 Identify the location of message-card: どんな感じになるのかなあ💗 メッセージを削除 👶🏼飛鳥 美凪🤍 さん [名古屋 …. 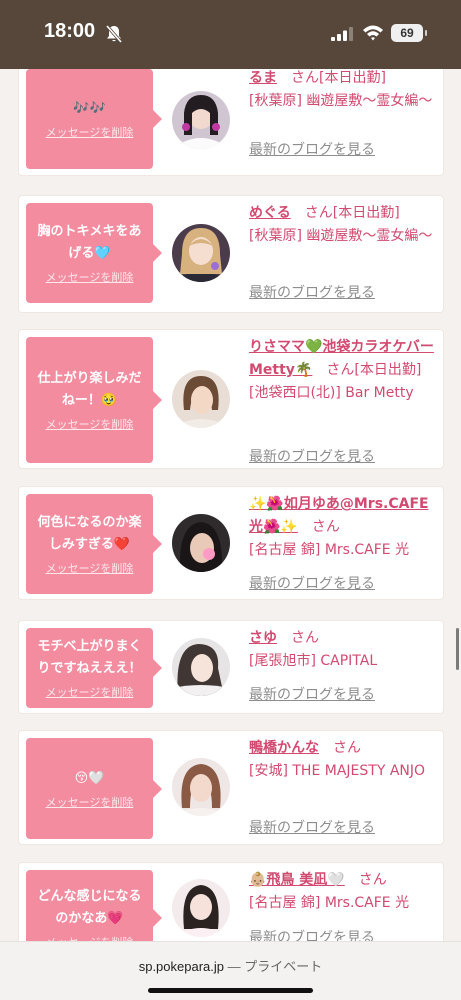
(231, 902).